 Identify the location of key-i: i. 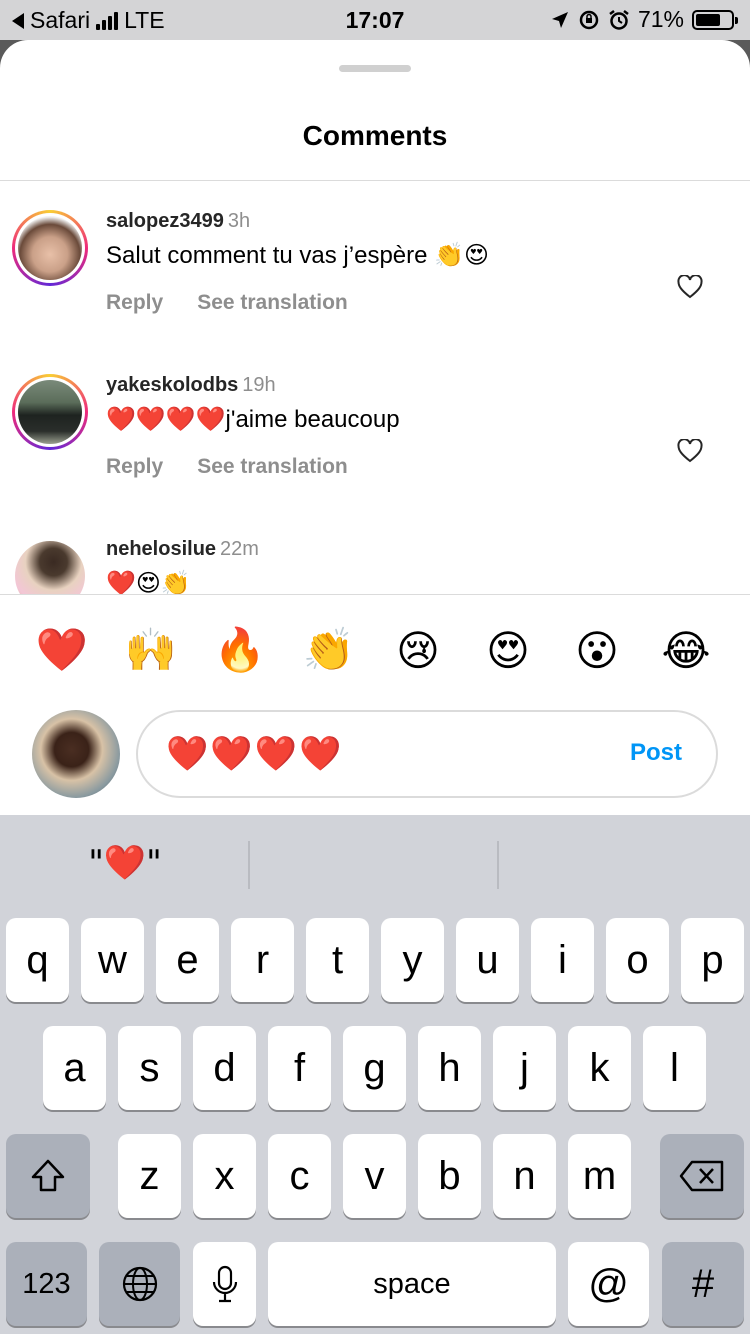
(562, 960).